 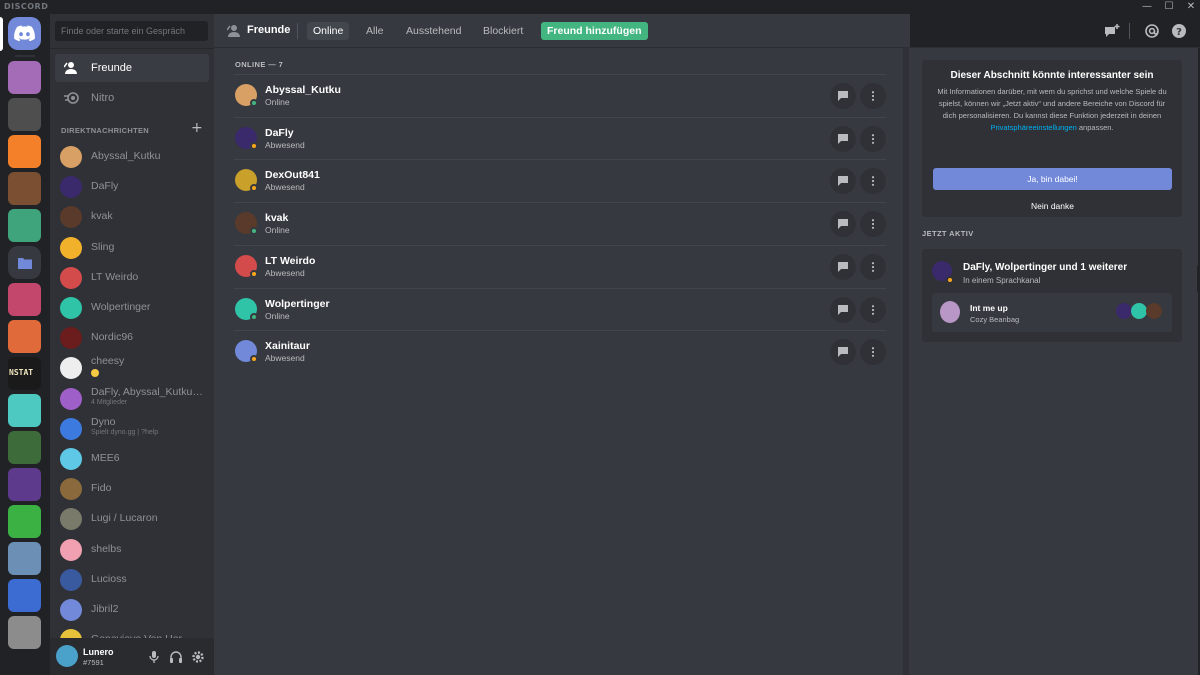 What do you see at coordinates (503, 31) in the screenshot?
I see `tab-blocked: Blockiert` at bounding box center [503, 31].